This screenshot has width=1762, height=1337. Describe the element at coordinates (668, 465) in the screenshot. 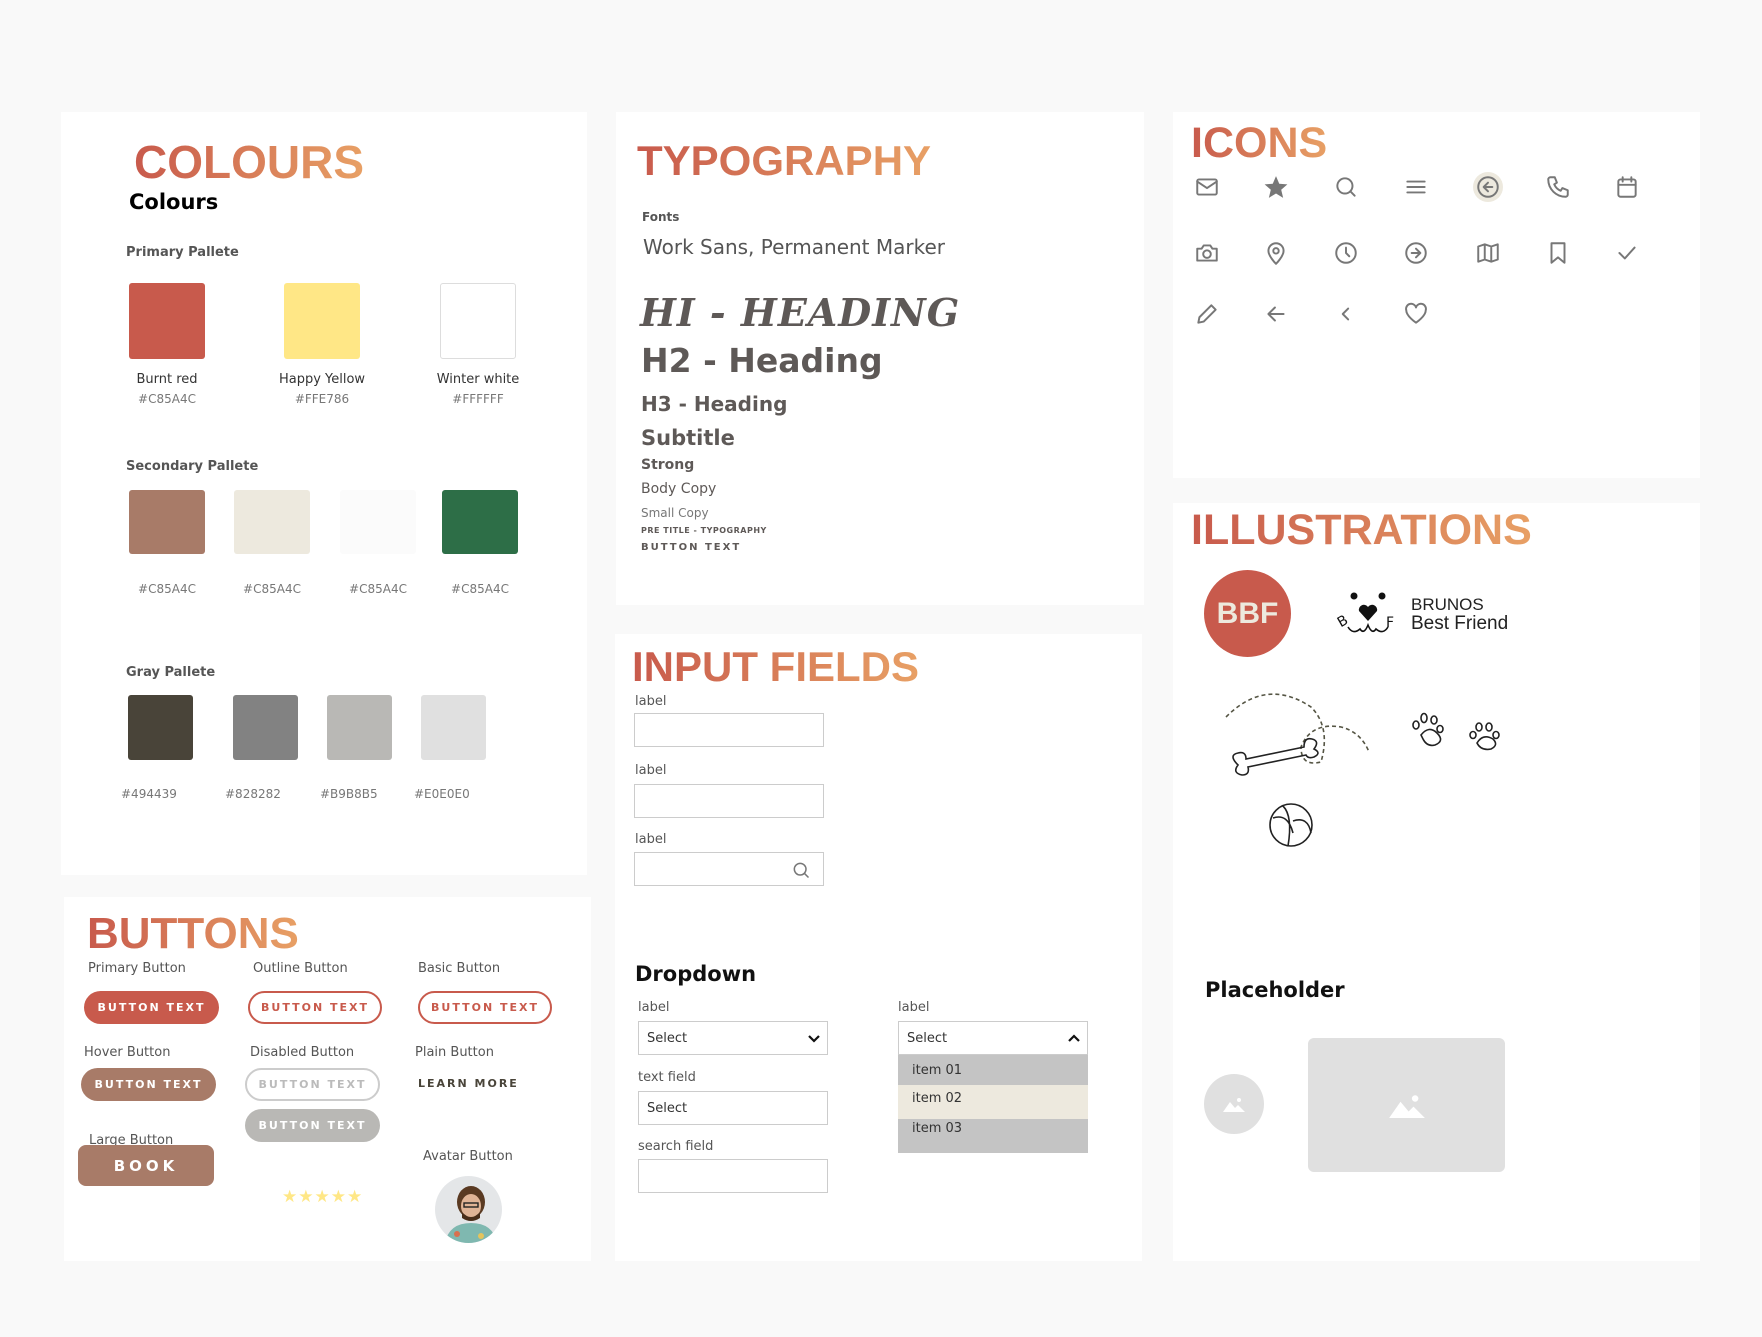

I see `strong-sample: Strong` at that location.